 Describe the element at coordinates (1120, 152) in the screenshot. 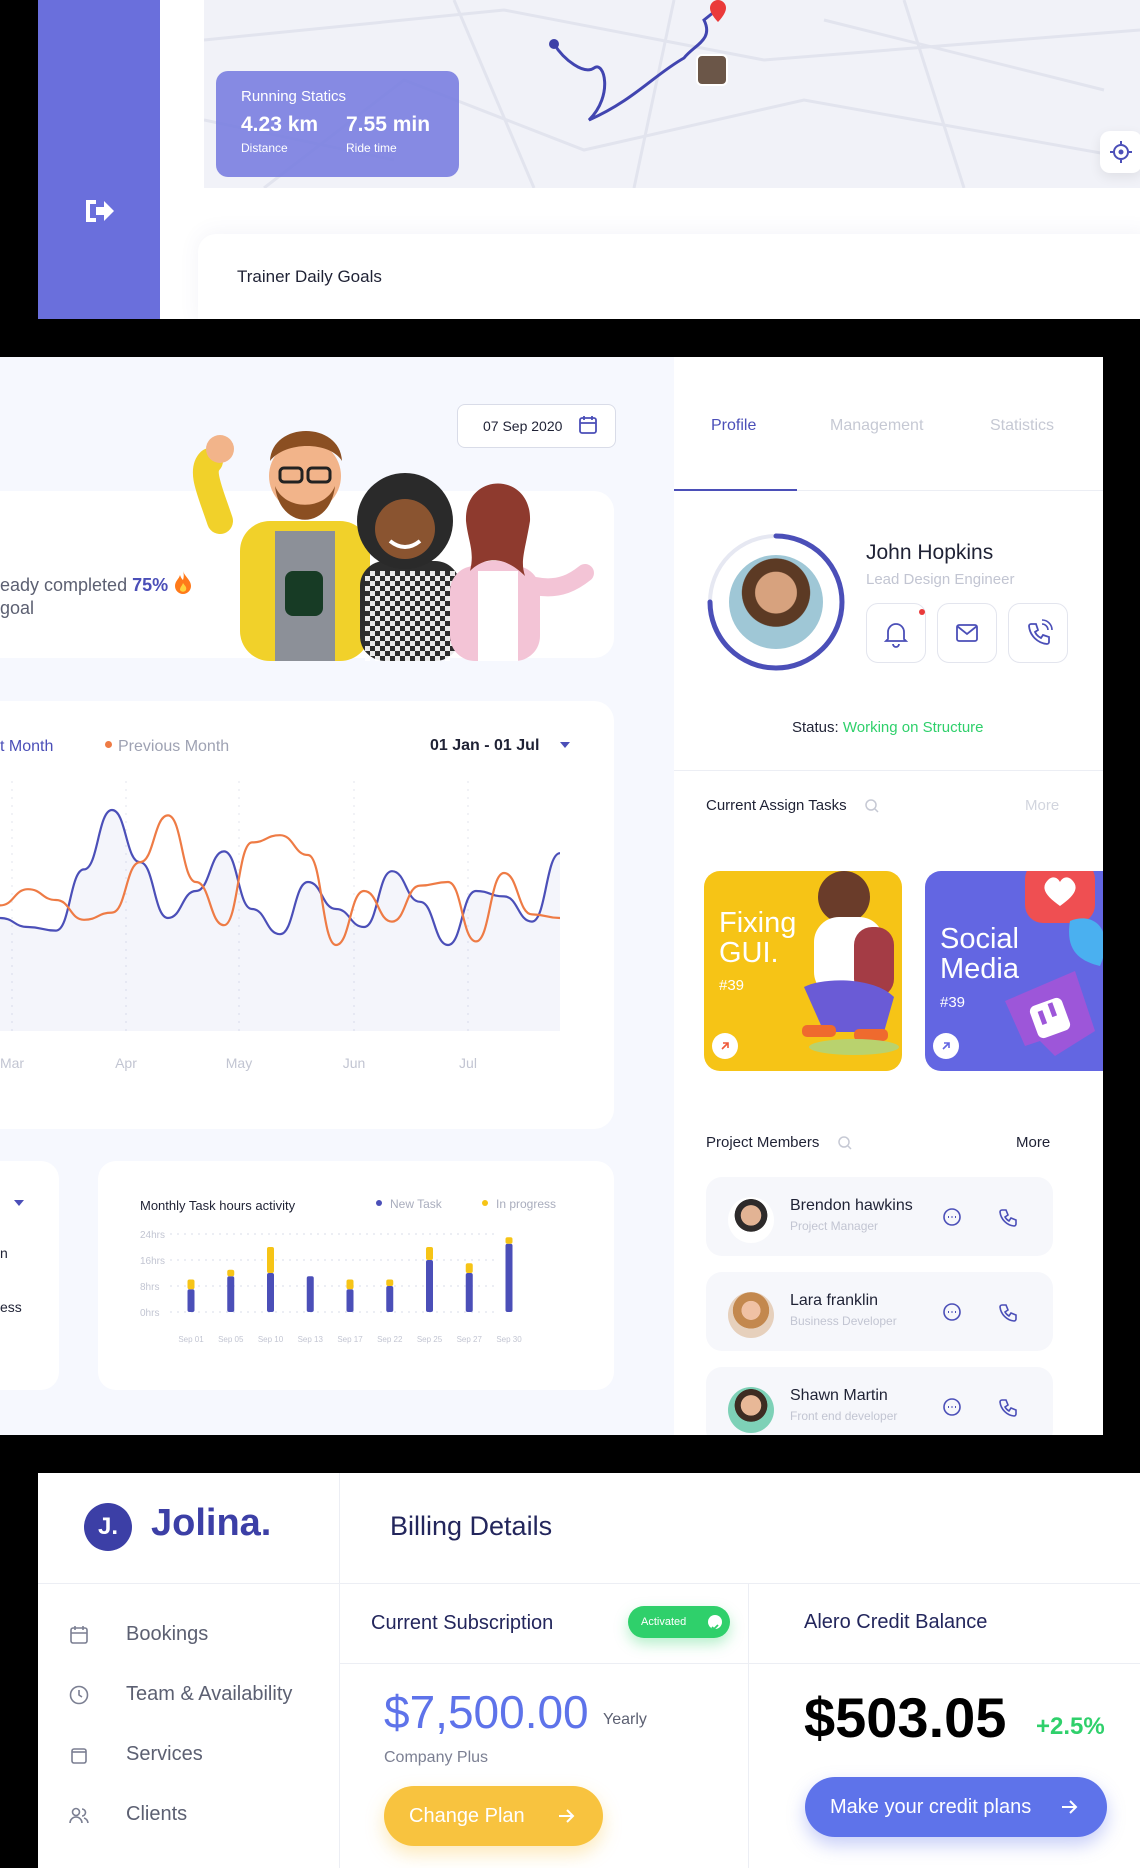

I see `map-settings-button` at that location.